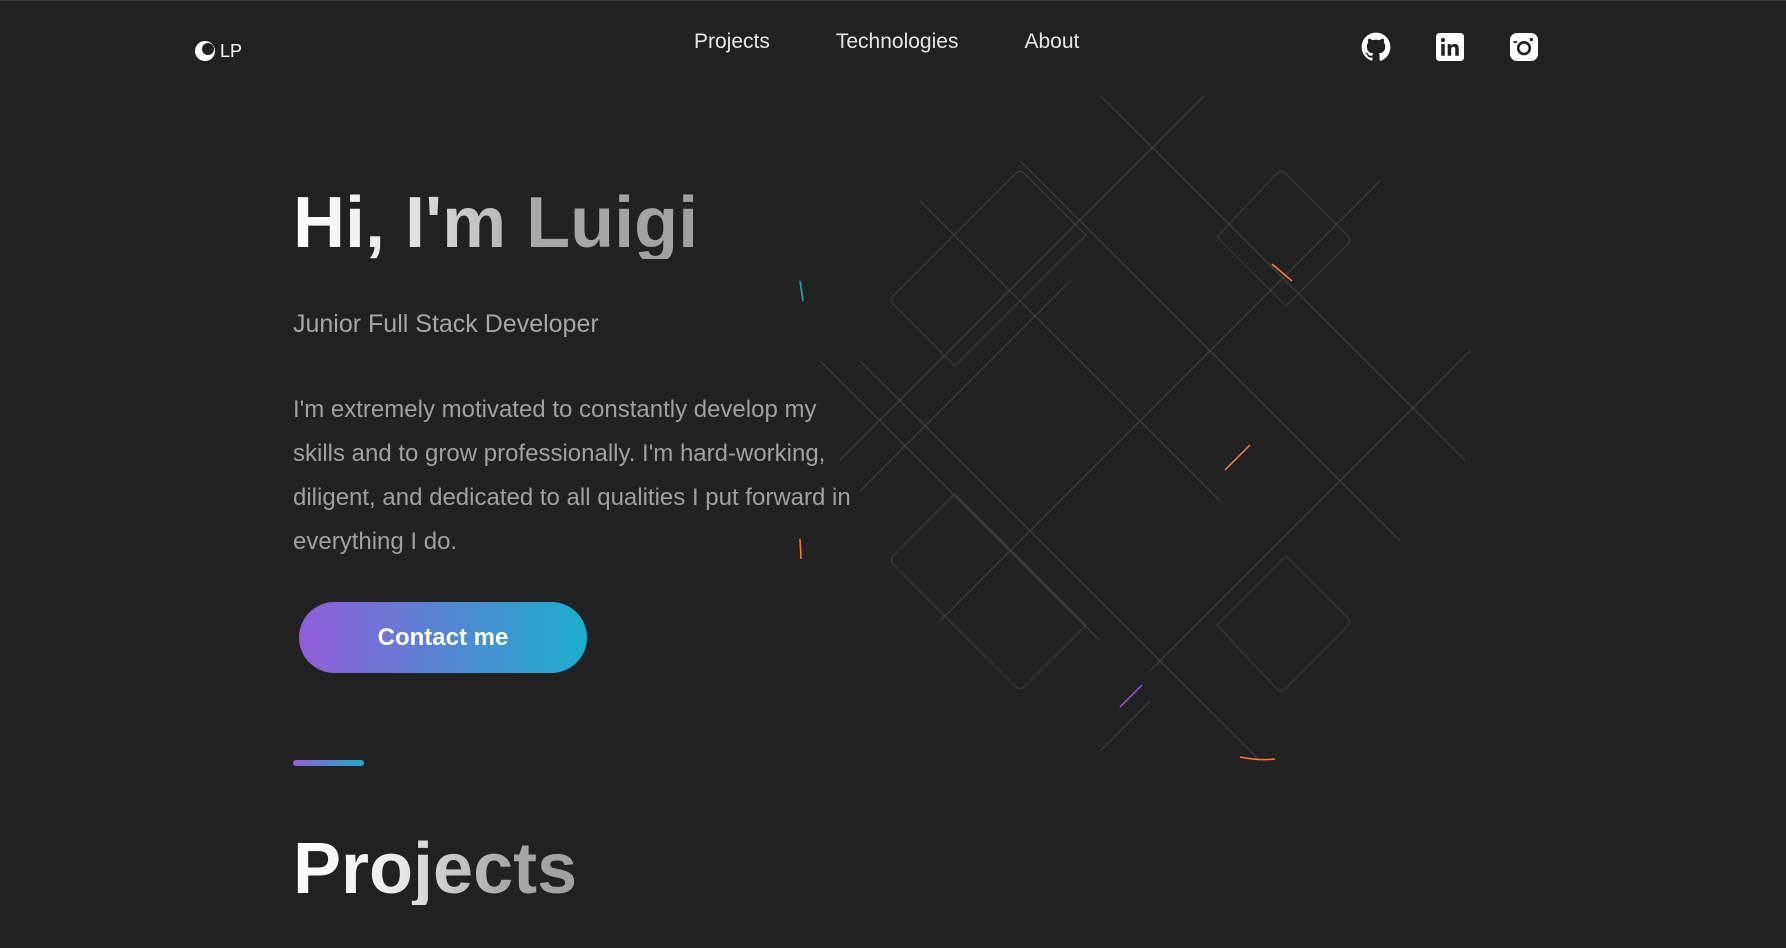  Describe the element at coordinates (732, 42) in the screenshot. I see `nav-link-projects: Projects` at that location.